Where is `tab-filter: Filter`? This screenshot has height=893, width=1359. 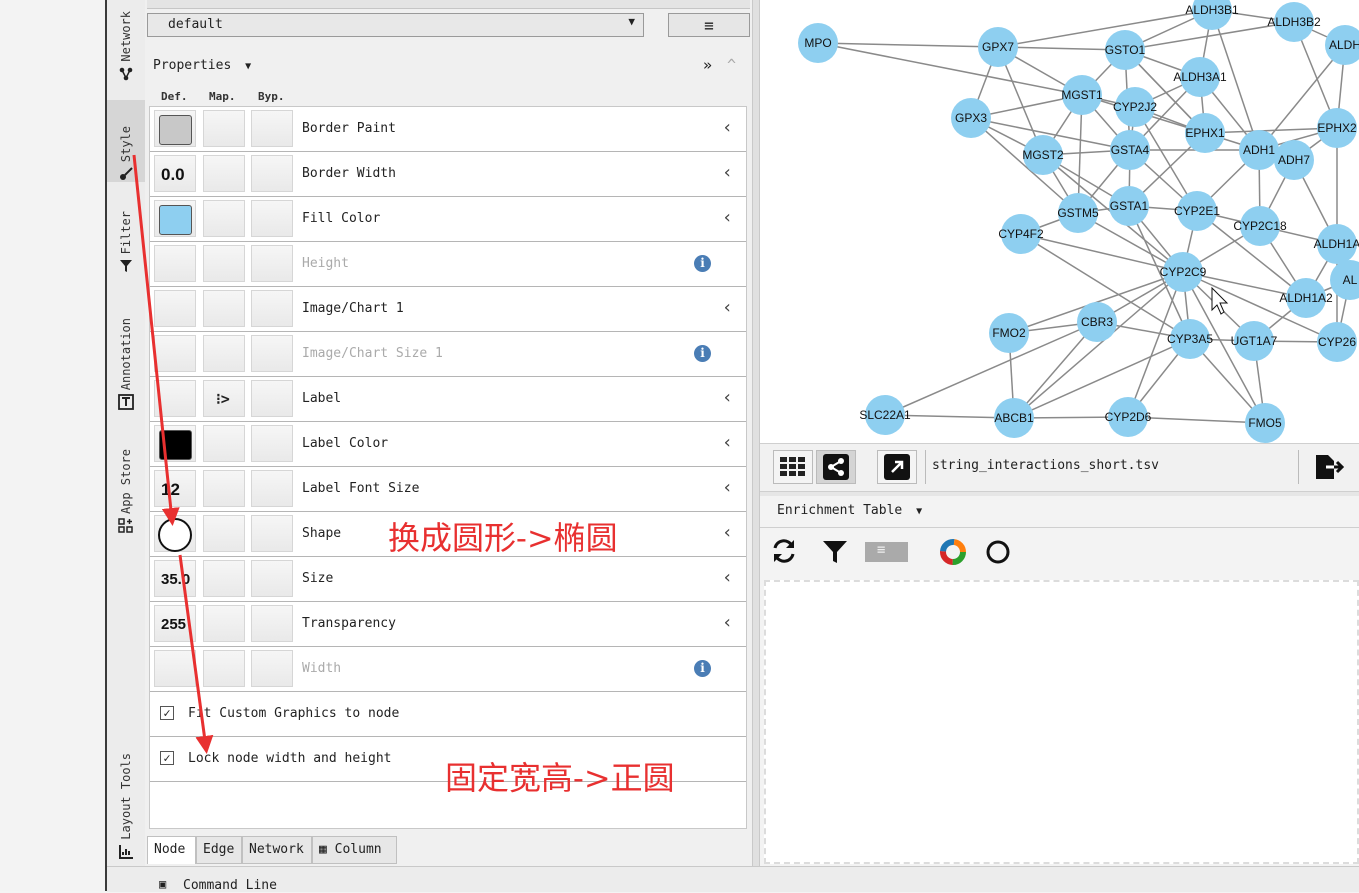 tab-filter: Filter is located at coordinates (126, 235).